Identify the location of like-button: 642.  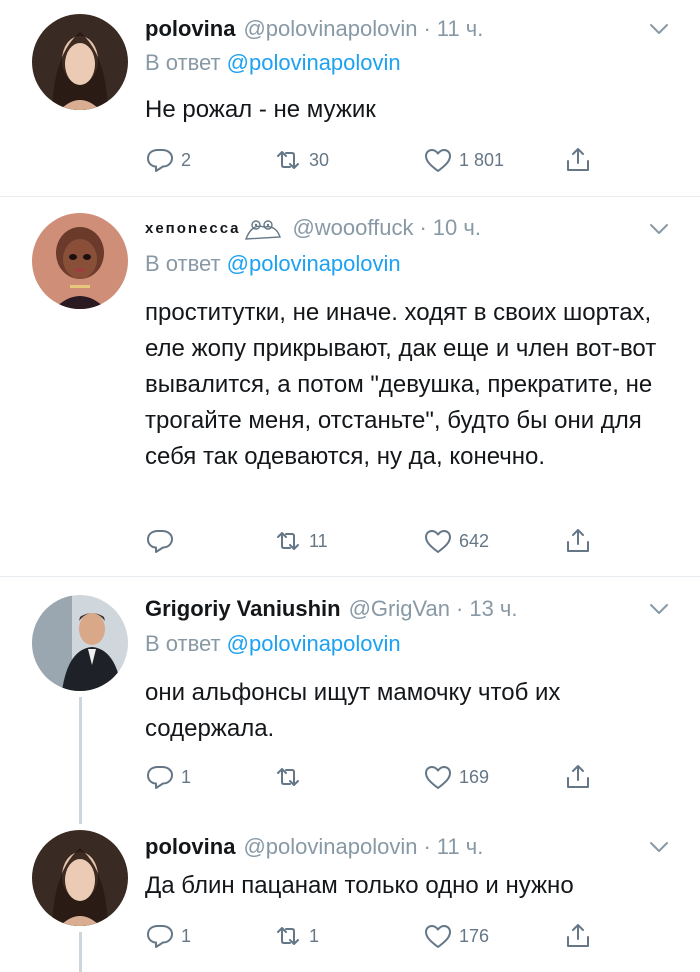
(456, 541).